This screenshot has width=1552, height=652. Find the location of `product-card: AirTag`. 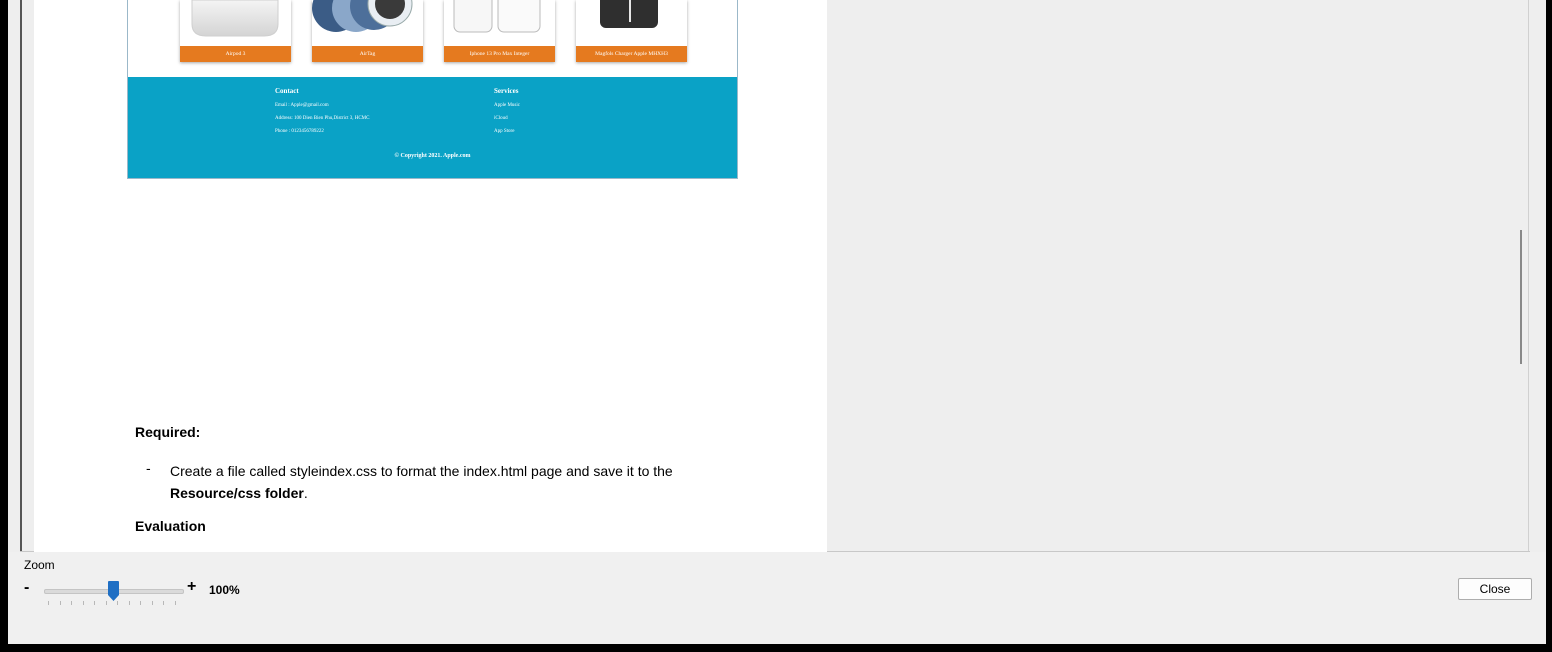

product-card: AirTag is located at coordinates (367, 31).